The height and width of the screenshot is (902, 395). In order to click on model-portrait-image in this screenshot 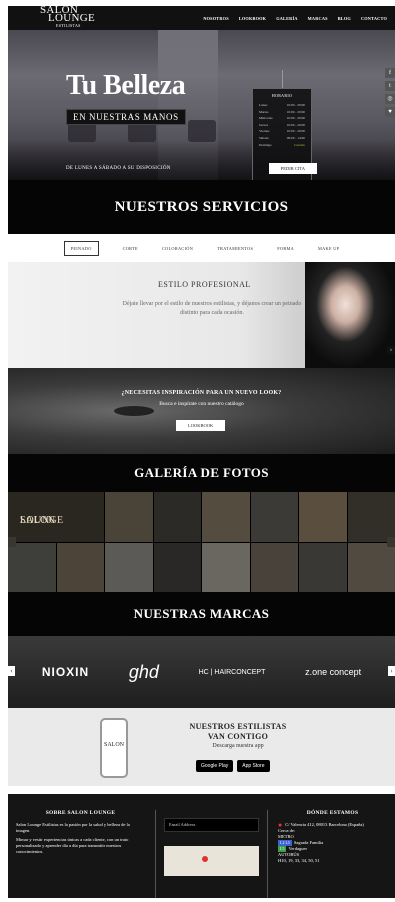, I will do `click(350, 315)`.